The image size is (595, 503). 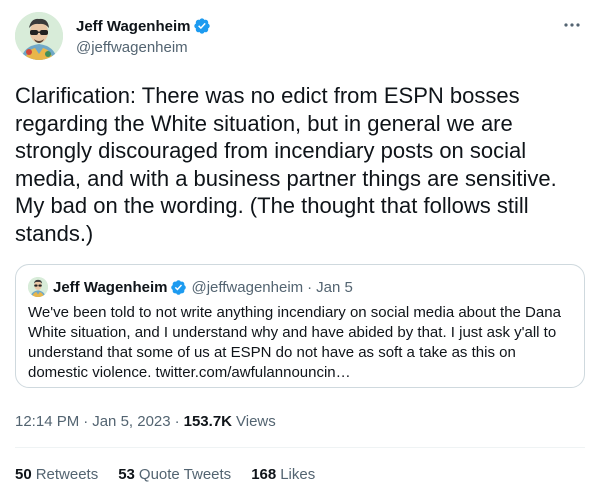 What do you see at coordinates (131, 421) in the screenshot?
I see `tweet-date: Jan 5, 2023` at bounding box center [131, 421].